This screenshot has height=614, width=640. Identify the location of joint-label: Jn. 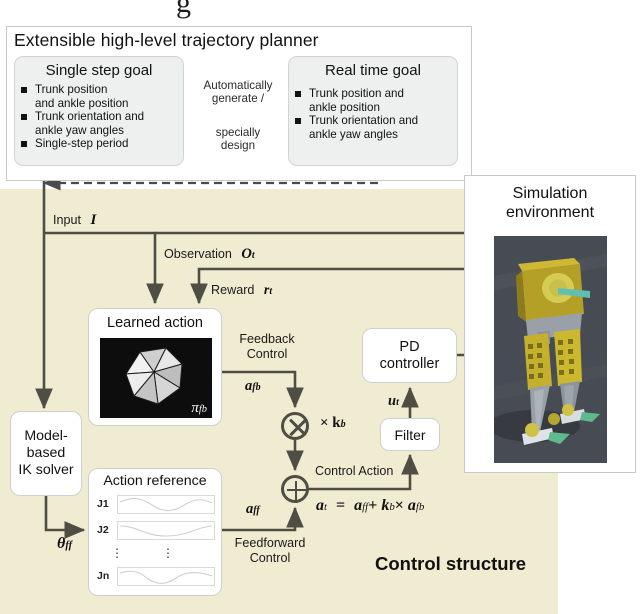
(103, 576).